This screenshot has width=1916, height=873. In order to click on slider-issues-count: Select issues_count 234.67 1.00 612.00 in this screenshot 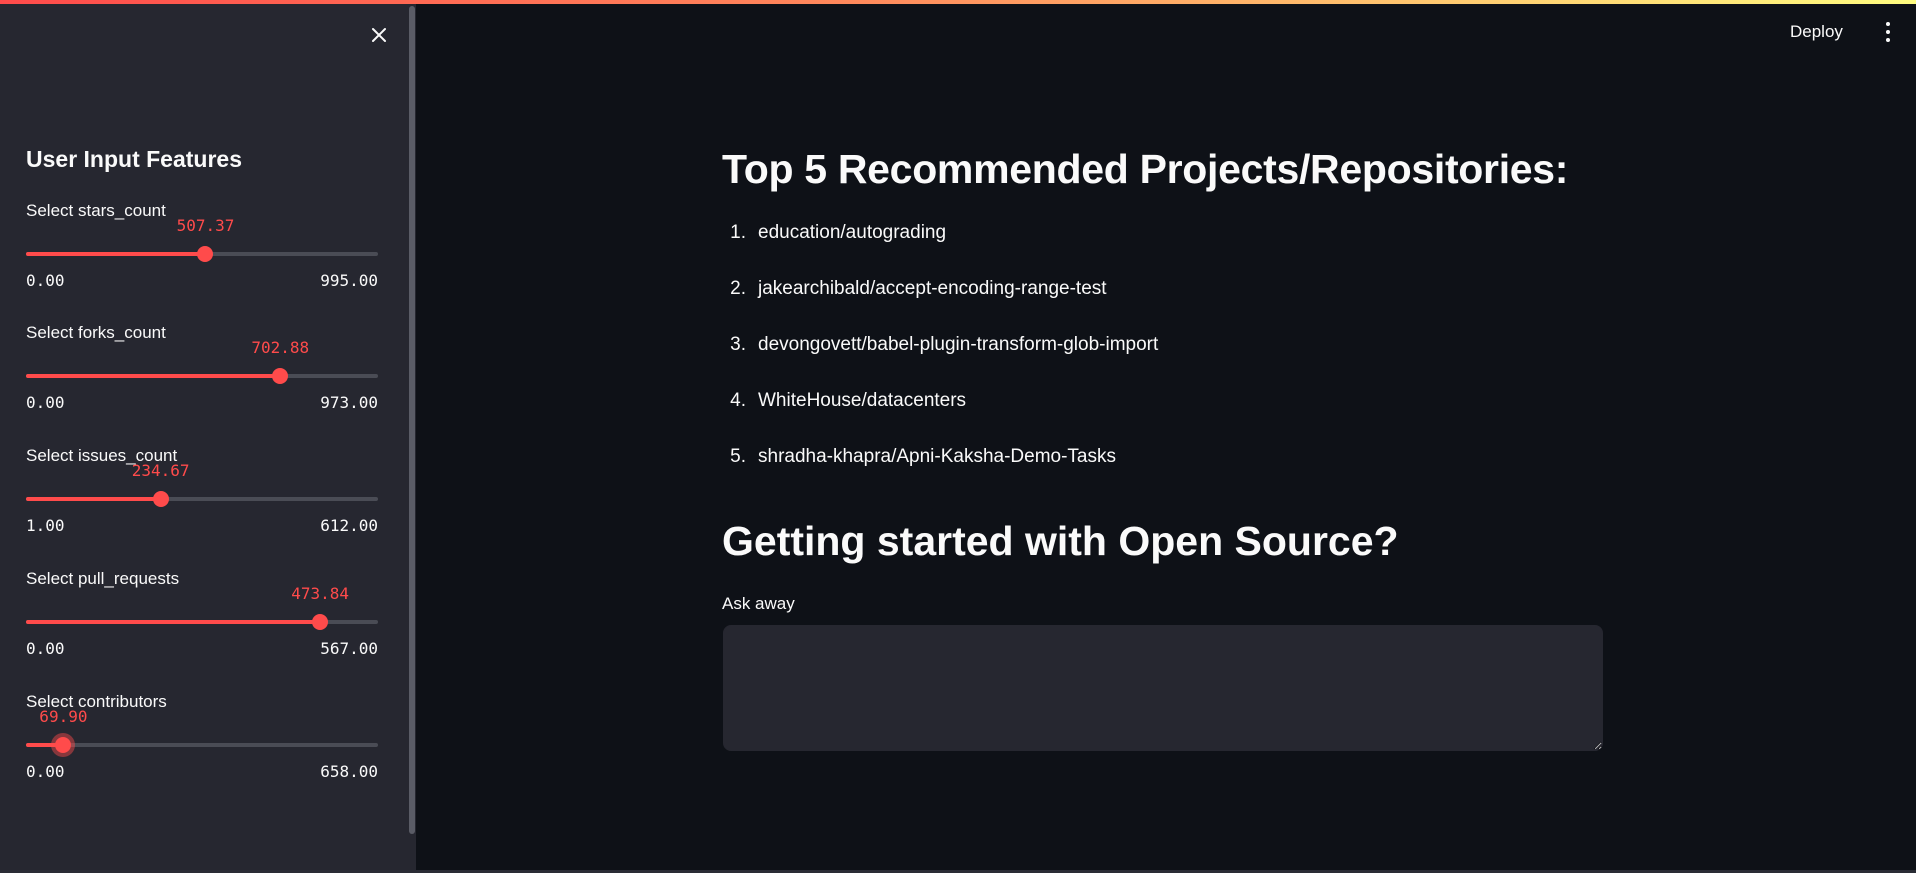, I will do `click(202, 501)`.